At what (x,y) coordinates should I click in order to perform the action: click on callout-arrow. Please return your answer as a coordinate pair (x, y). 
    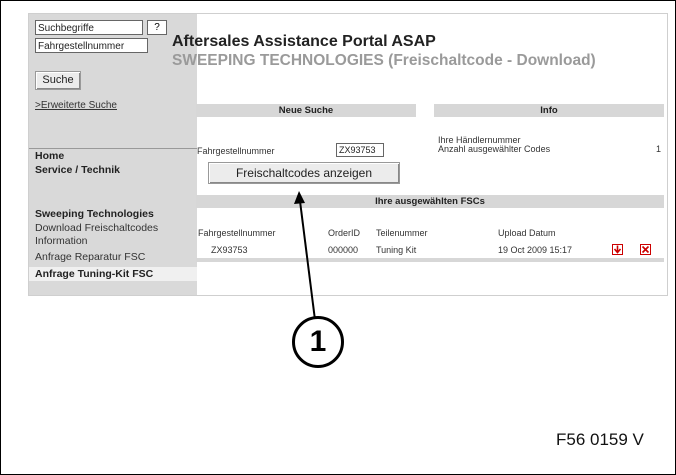
    Looking at the image, I should click on (305, 256).